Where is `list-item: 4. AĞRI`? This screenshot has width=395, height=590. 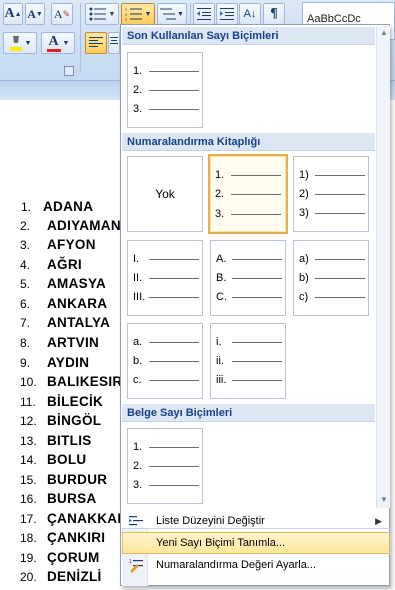 list-item: 4. AĞRI is located at coordinates (51, 264).